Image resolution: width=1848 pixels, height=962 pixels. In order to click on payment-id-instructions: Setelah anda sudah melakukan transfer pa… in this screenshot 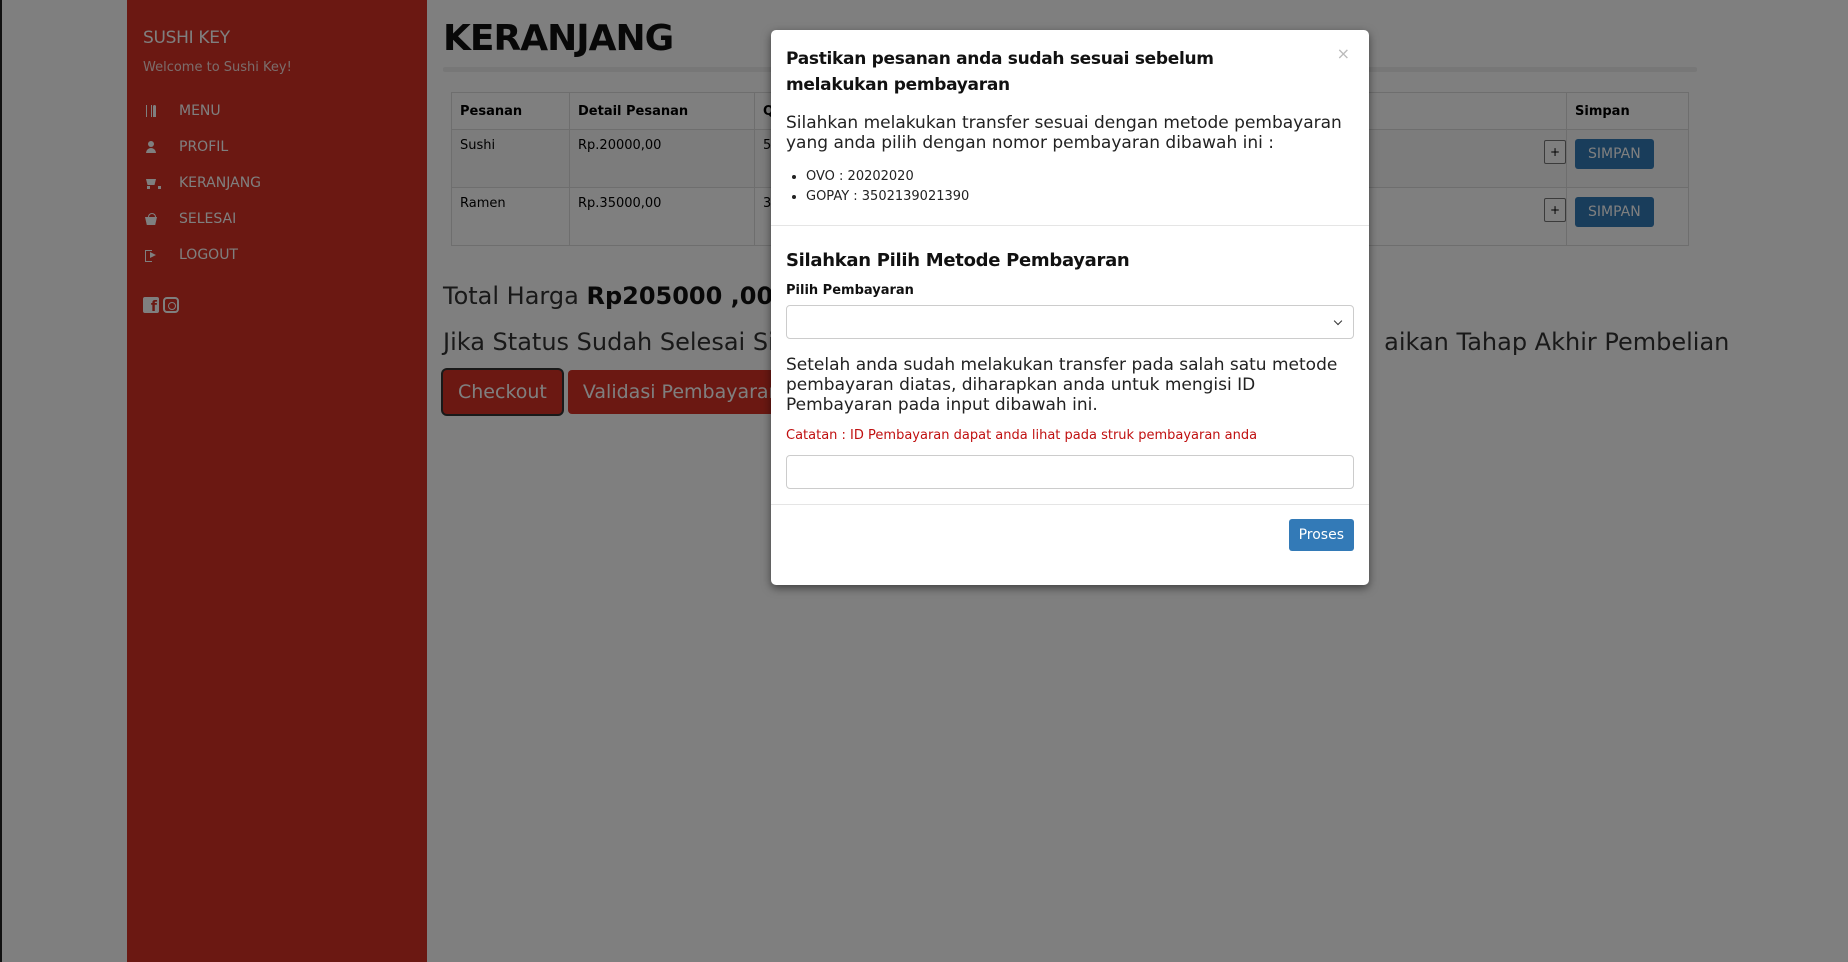, I will do `click(1062, 385)`.